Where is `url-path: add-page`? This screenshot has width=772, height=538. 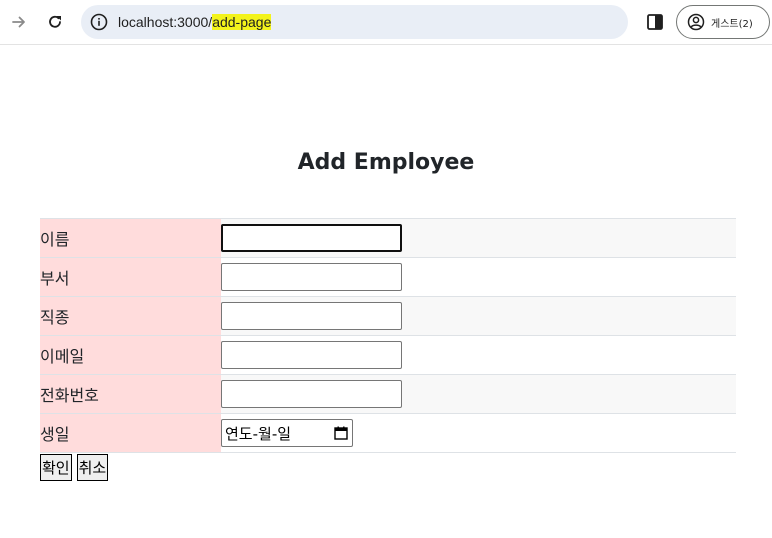 url-path: add-page is located at coordinates (242, 22).